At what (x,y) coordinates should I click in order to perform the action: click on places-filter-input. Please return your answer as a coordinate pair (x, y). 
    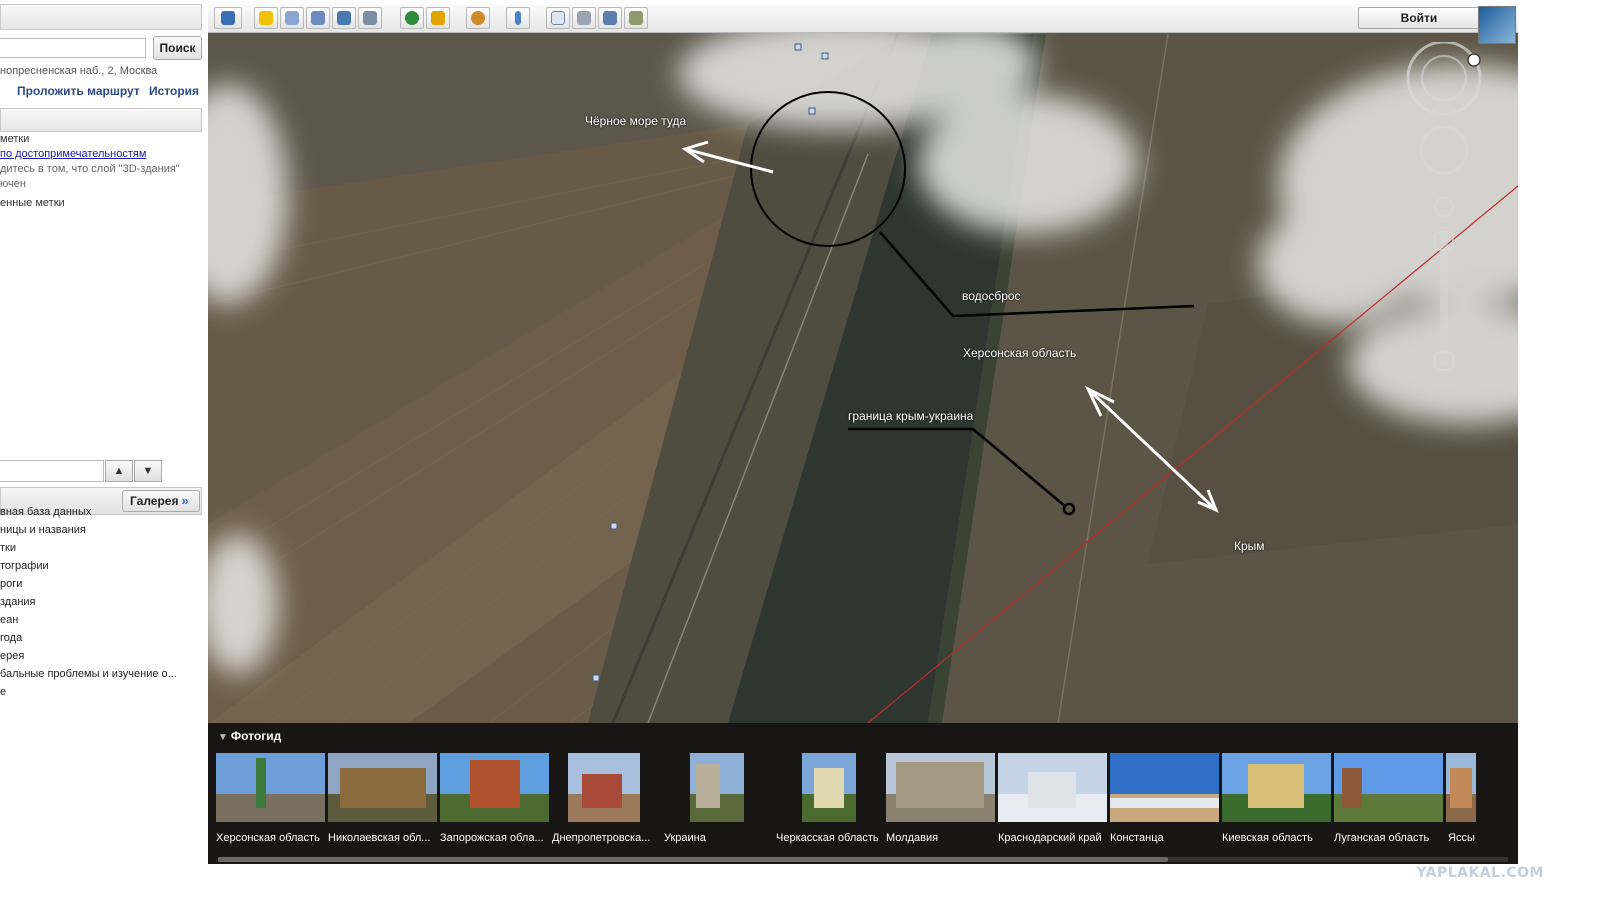
    Looking at the image, I should click on (52, 471).